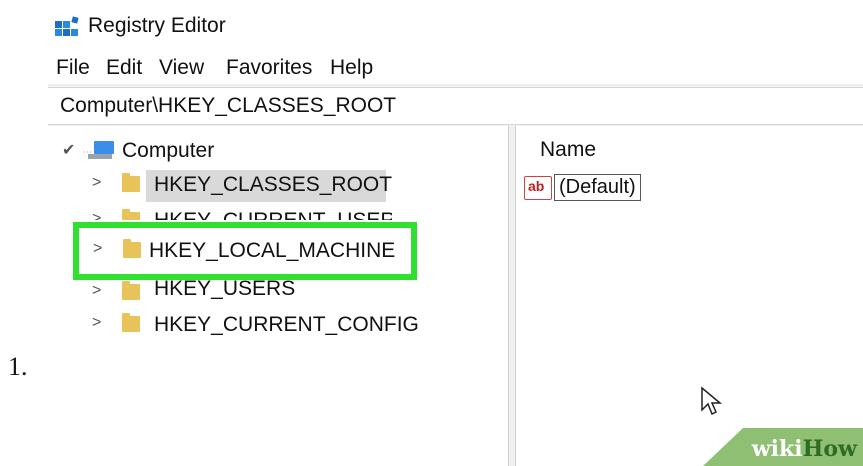 This screenshot has height=466, width=863. Describe the element at coordinates (273, 214) in the screenshot. I see `tree-item-label: HKEY_CURRENT_USER` at that location.